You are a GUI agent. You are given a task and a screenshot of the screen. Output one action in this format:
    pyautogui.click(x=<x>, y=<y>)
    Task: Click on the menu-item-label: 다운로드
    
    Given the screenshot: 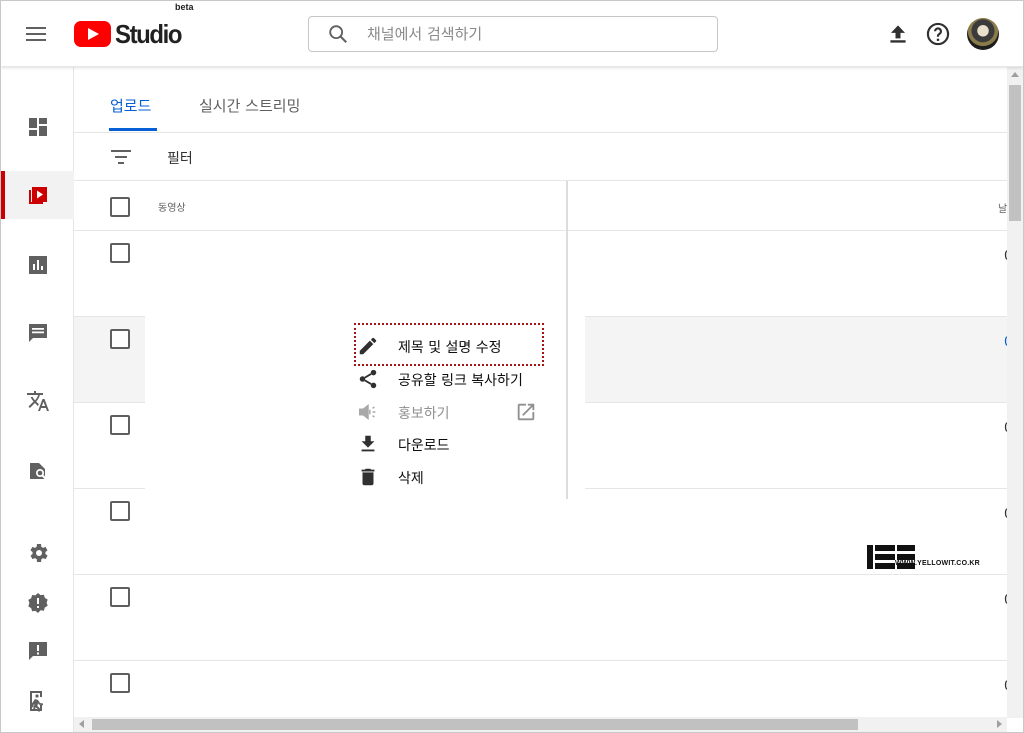 What is the action you would take?
    pyautogui.click(x=424, y=446)
    